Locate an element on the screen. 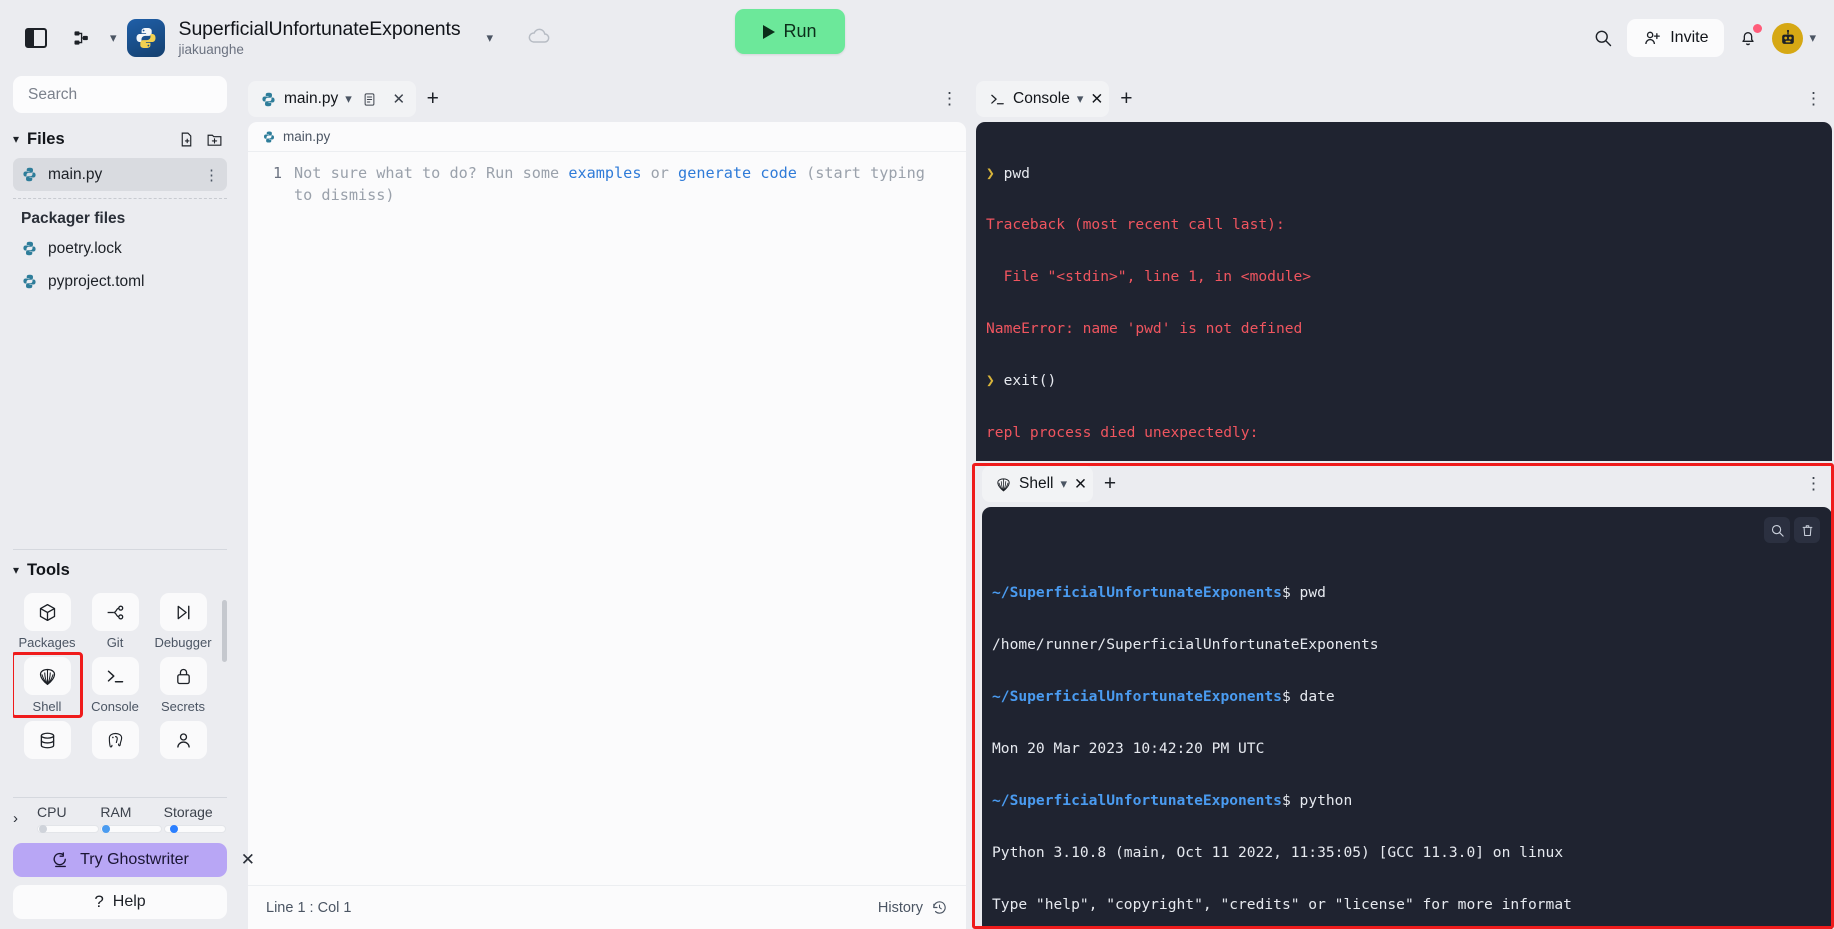 The height and width of the screenshot is (929, 1834). avatar-chevron-down-icon: ▾ is located at coordinates (1812, 38).